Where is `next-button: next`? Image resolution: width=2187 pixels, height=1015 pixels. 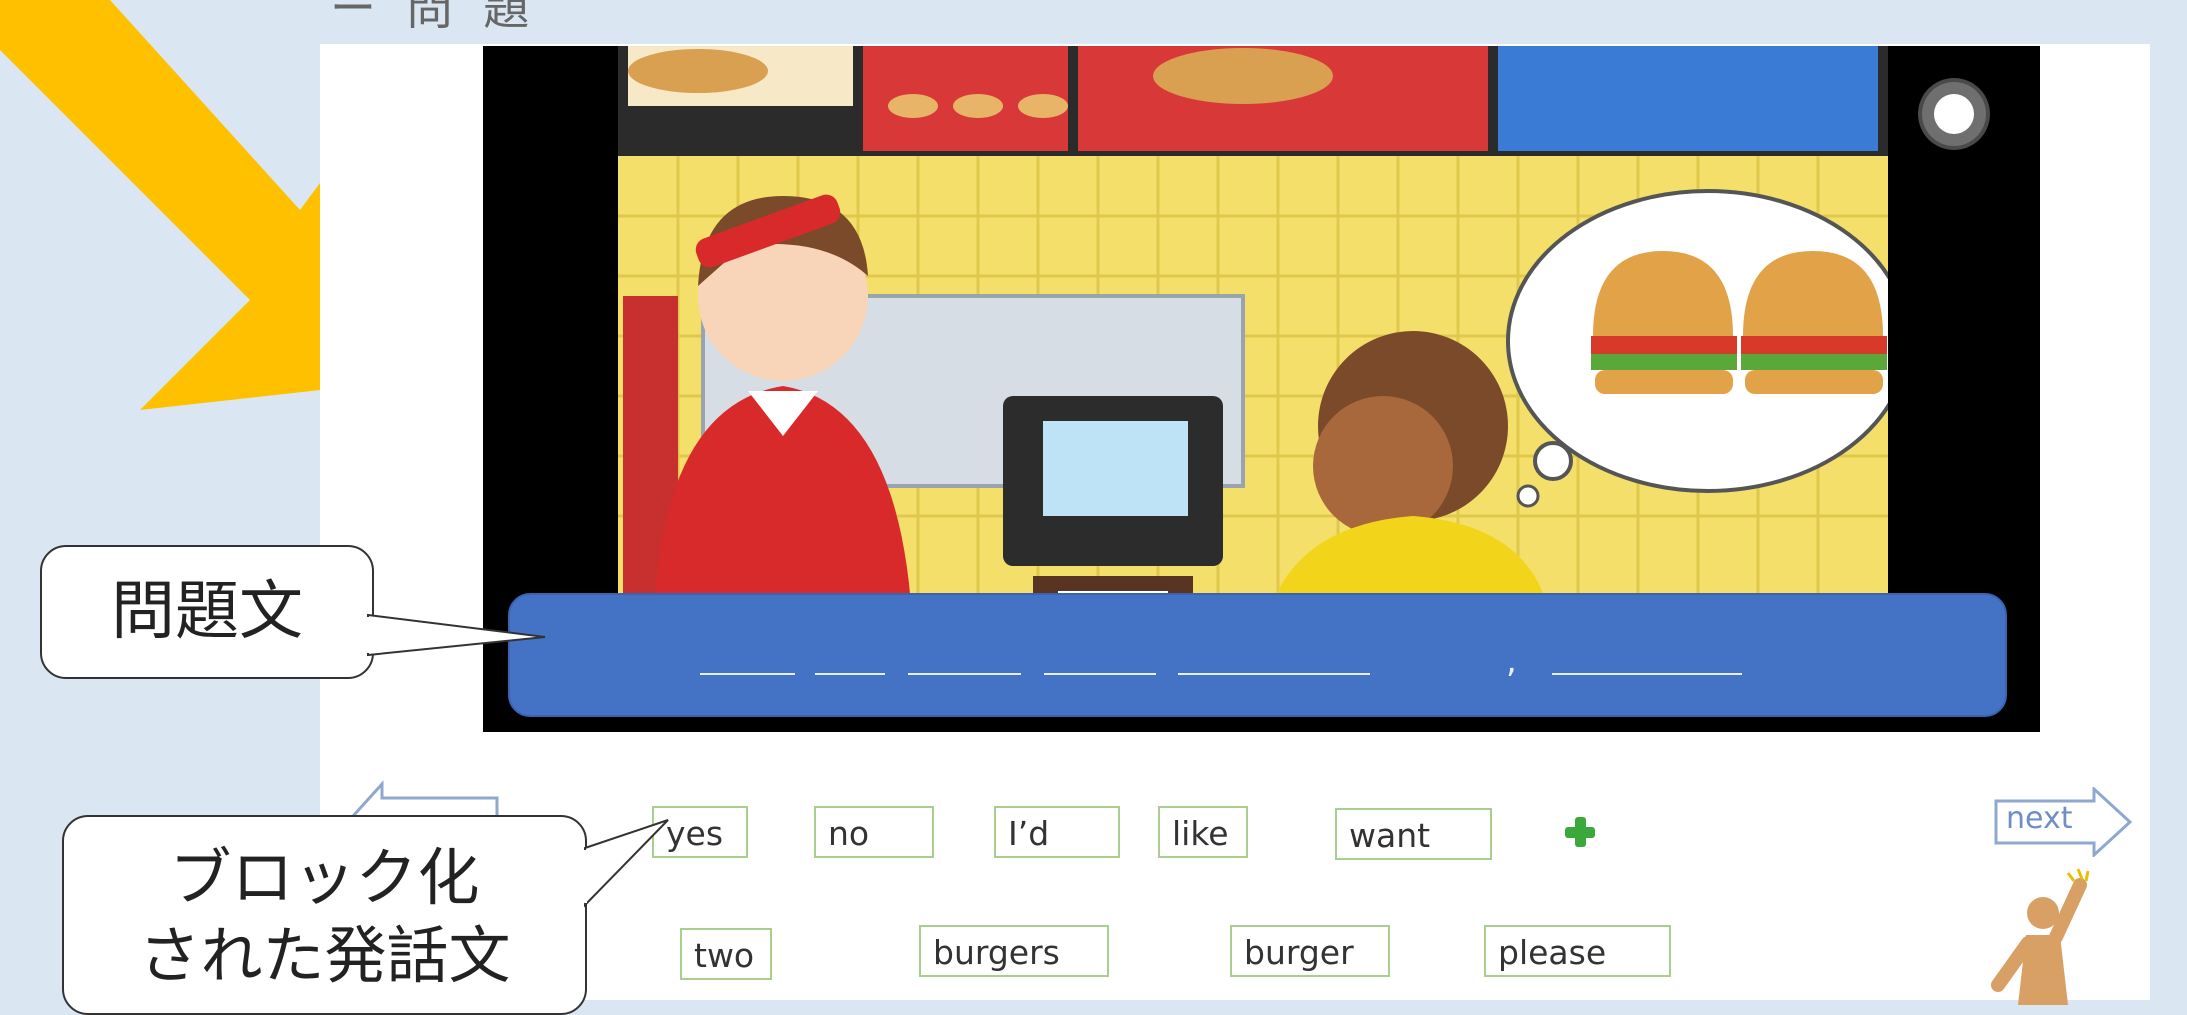 next-button: next is located at coordinates (2064, 822).